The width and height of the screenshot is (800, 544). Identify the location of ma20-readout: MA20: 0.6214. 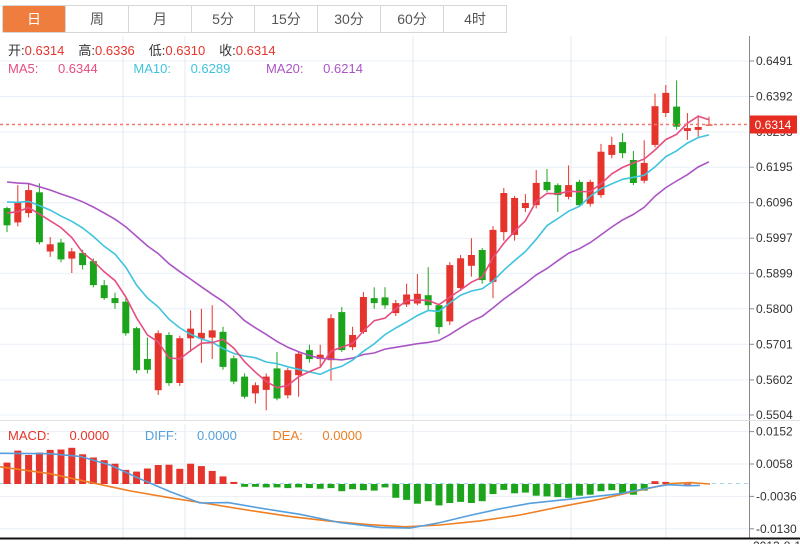
(314, 68).